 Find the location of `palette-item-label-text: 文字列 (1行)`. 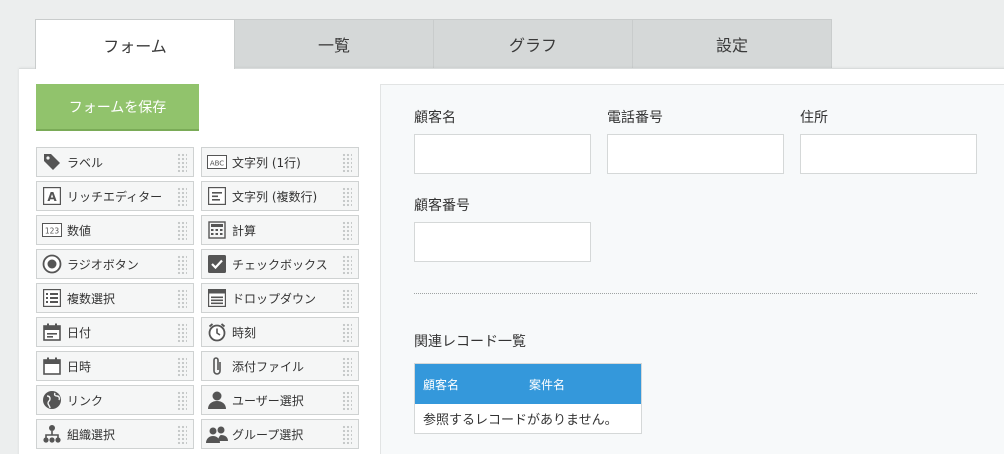

palette-item-label-text: 文字列 (1行) is located at coordinates (266, 162).